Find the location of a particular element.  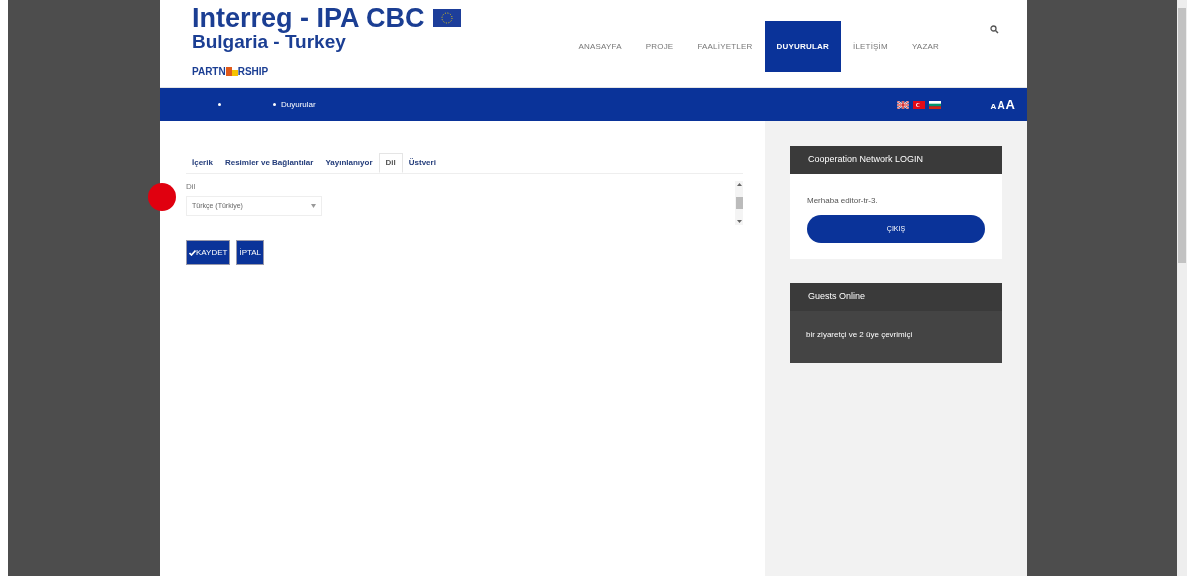

logo-subtitle: Bulgaria - Turkey is located at coordinates (269, 42).